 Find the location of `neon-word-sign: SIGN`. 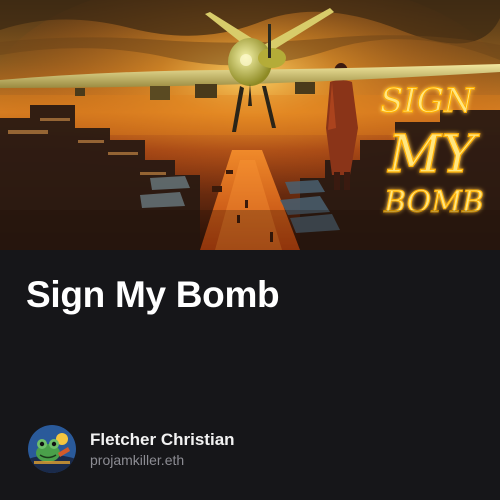

neon-word-sign: SIGN is located at coordinates (427, 101).